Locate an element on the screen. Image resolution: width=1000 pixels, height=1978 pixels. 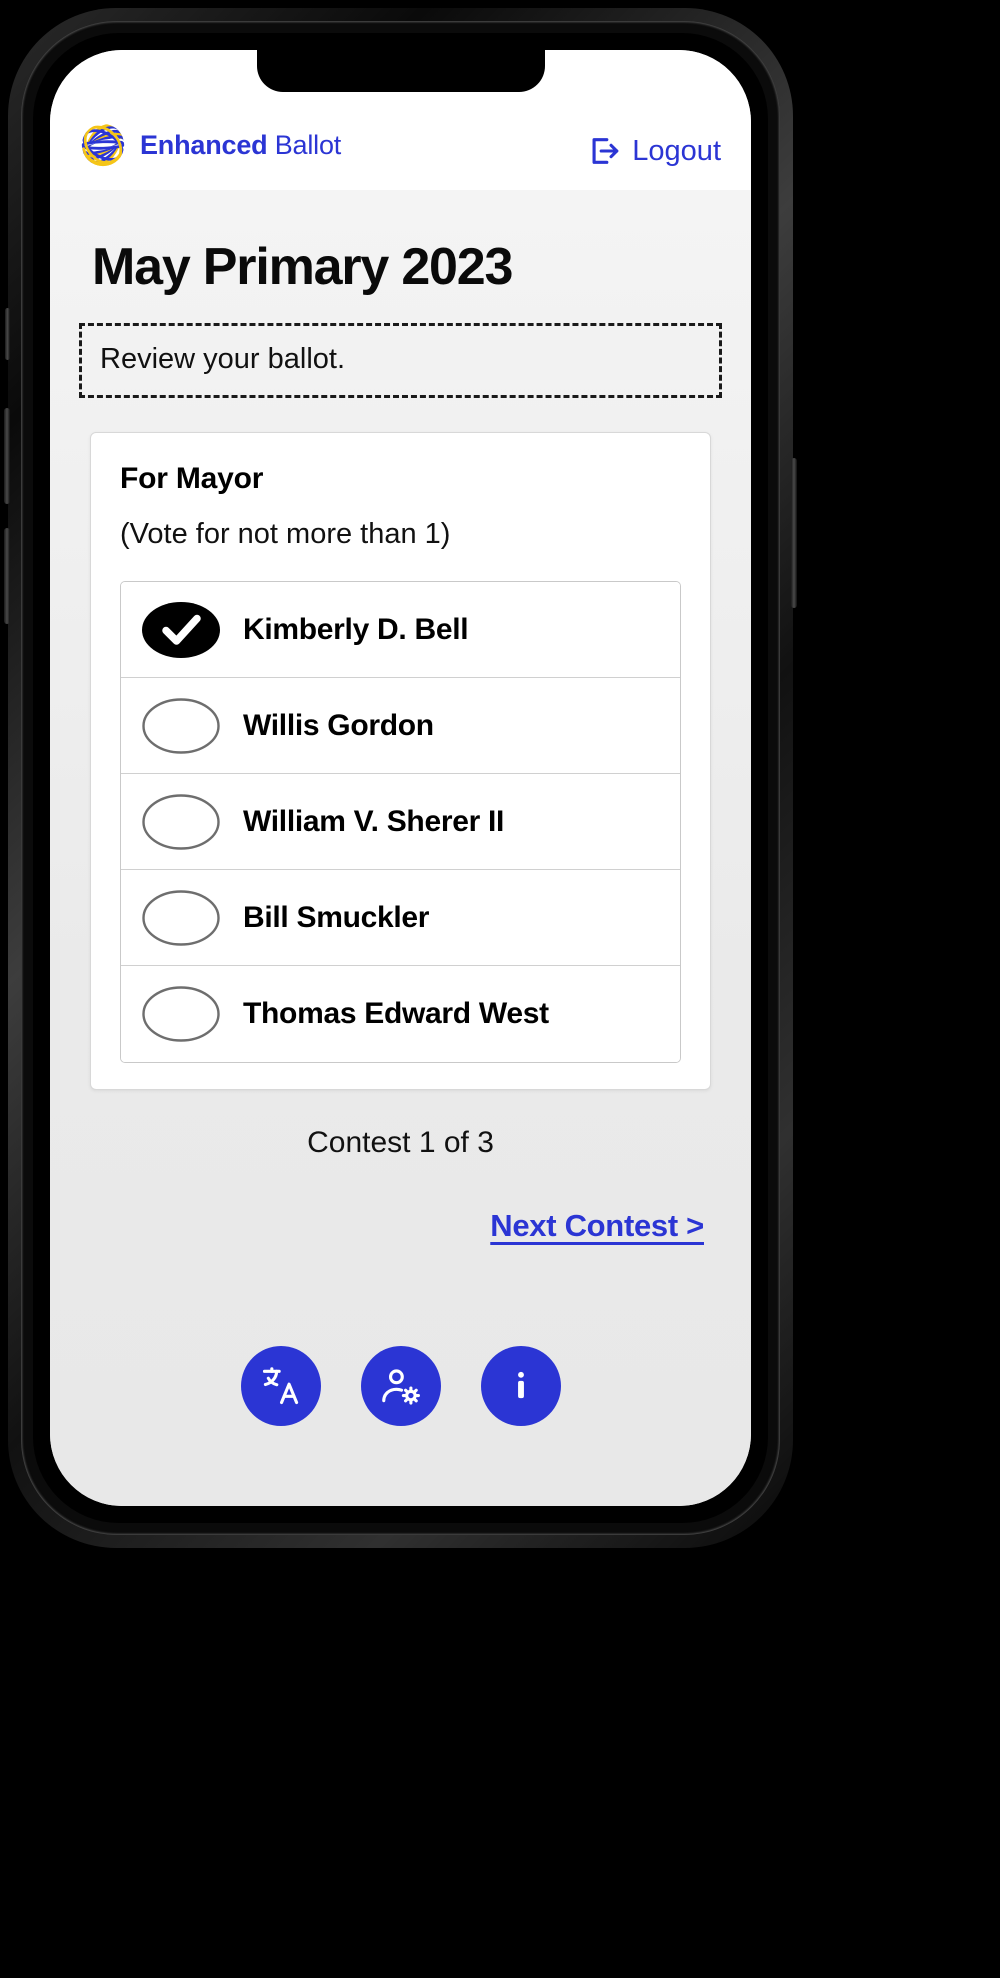
info-icon is located at coordinates (520, 1385).